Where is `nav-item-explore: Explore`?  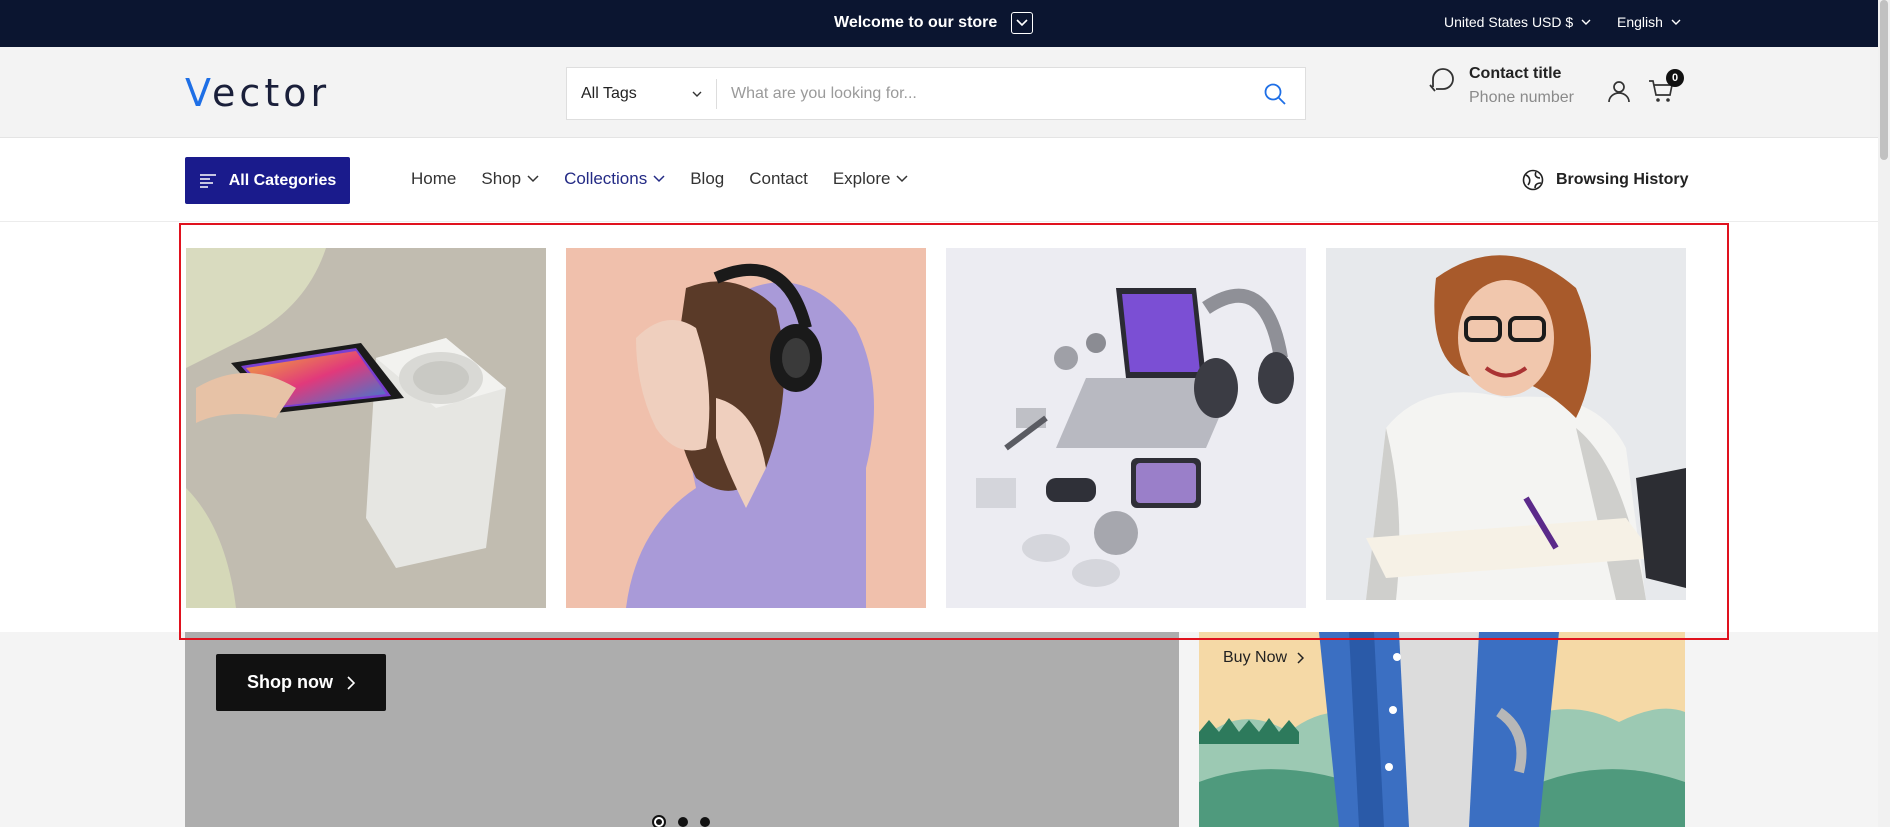 nav-item-explore: Explore is located at coordinates (871, 179).